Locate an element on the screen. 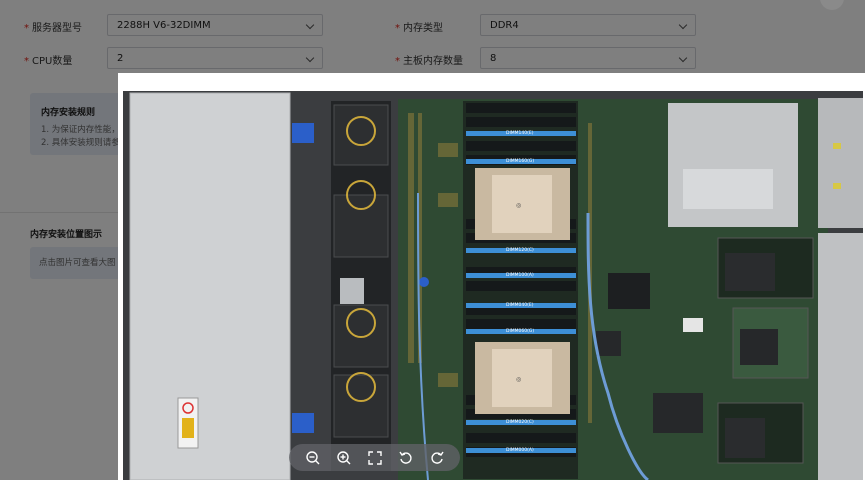  fullscreen-icon is located at coordinates (375, 458).